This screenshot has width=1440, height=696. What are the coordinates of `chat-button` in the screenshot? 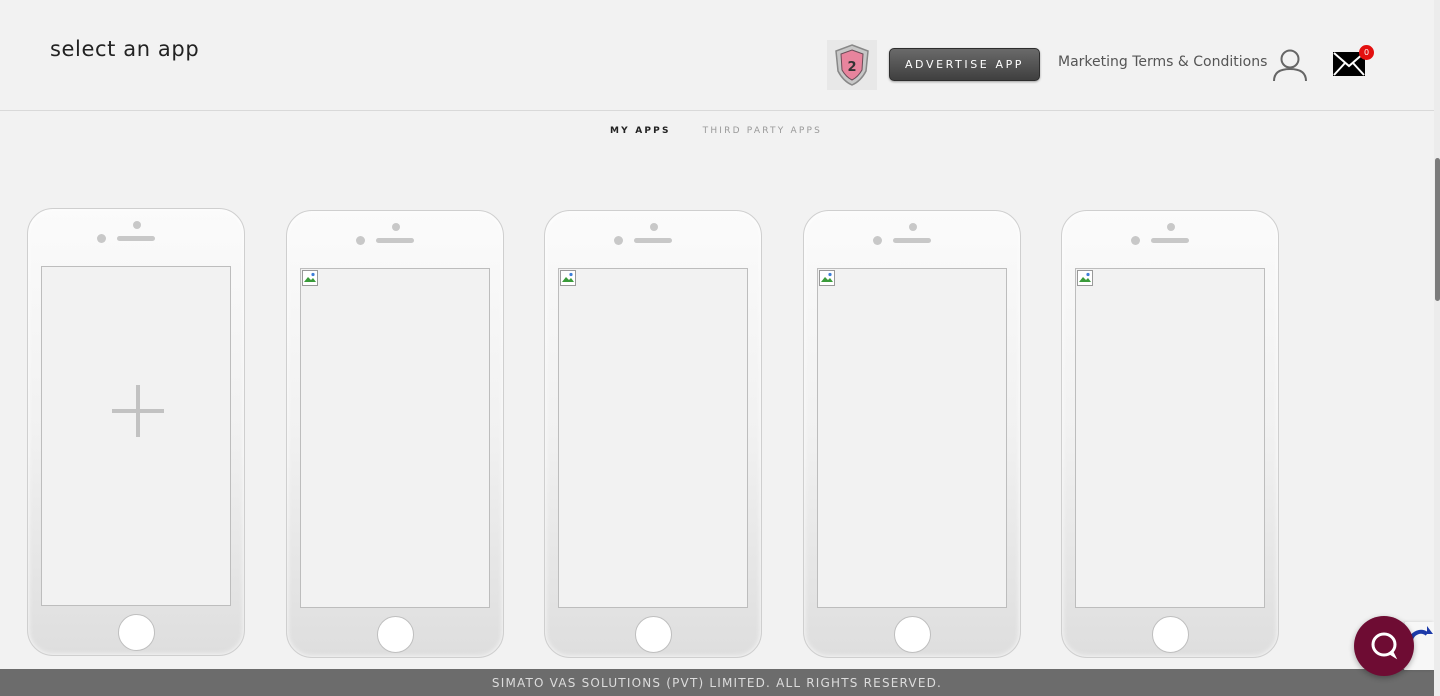 It's located at (1384, 646).